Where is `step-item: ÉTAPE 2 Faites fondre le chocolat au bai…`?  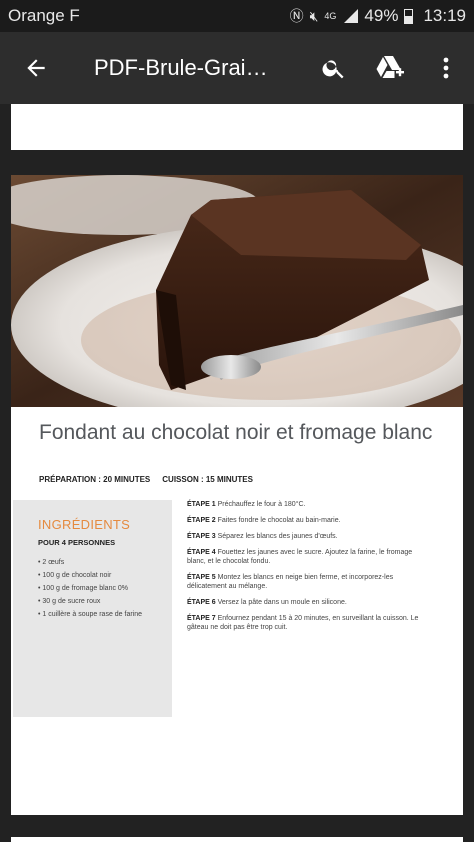
step-item: ÉTAPE 2 Faites fondre le chocolat au bai… is located at coordinates (305, 520).